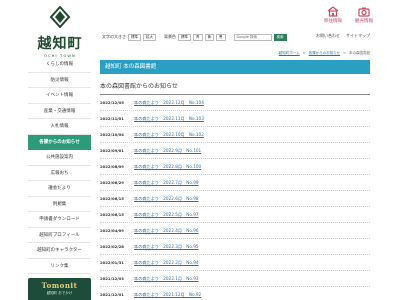 The width and height of the screenshot is (400, 300). Describe the element at coordinates (333, 21) in the screenshot. I see `migration-info-label: 移住情報` at that location.